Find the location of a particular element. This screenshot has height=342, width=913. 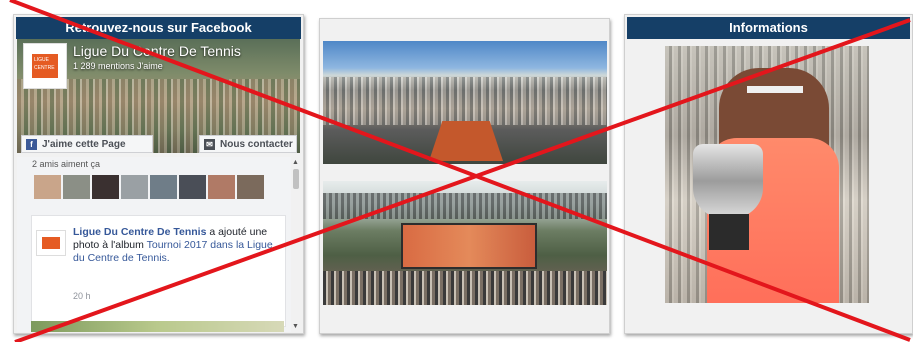

contact-button: ✉ Nous contacter is located at coordinates (248, 144).